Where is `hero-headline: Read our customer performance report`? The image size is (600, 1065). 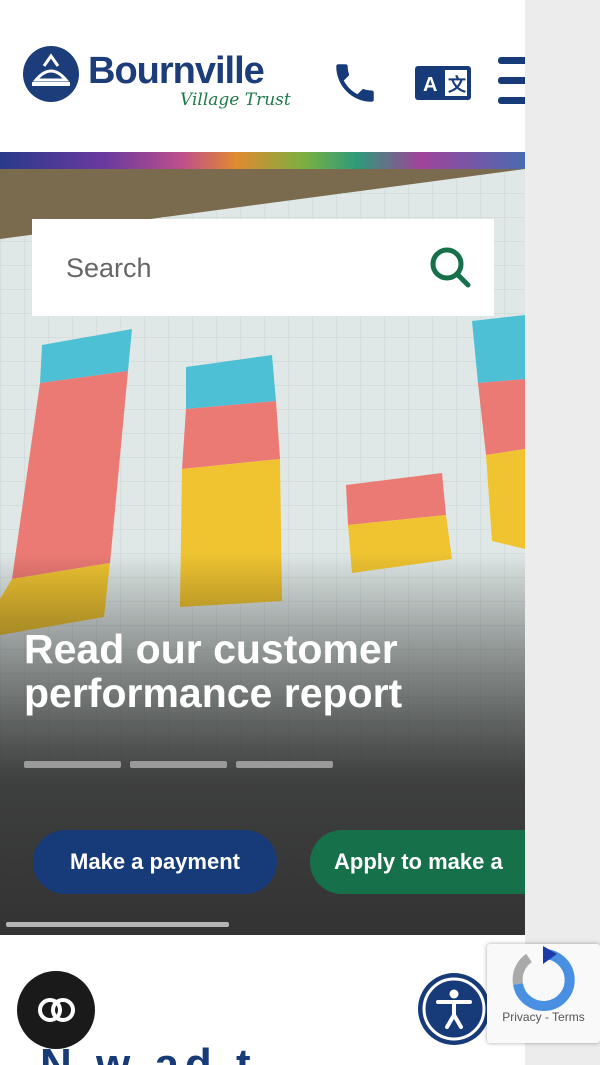 hero-headline: Read our customer performance report is located at coordinates (264, 671).